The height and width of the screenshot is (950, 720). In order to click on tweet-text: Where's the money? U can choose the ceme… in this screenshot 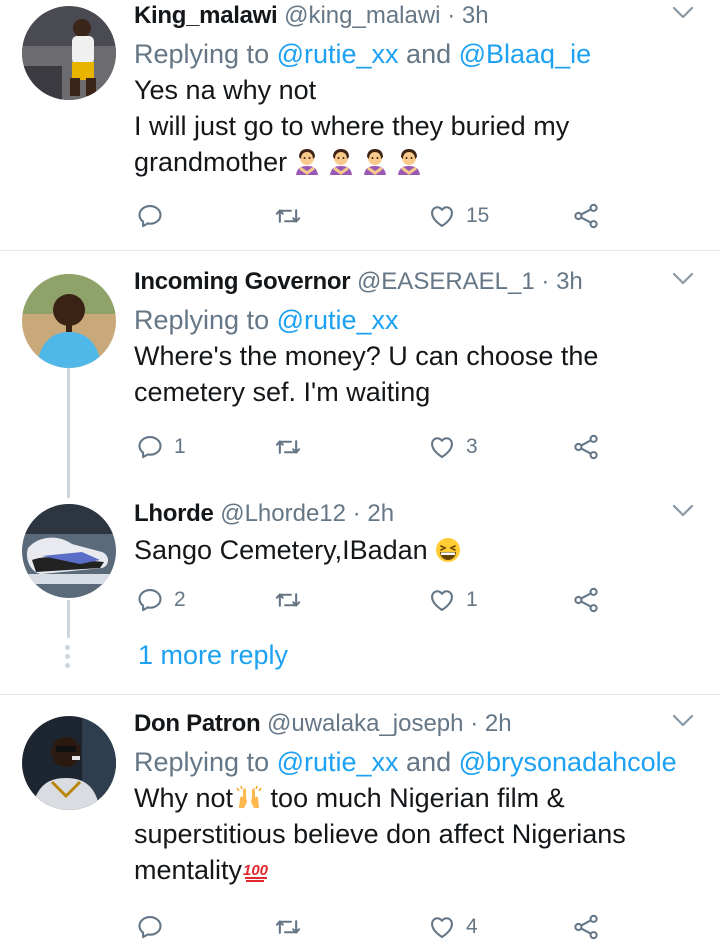, I will do `click(417, 374)`.